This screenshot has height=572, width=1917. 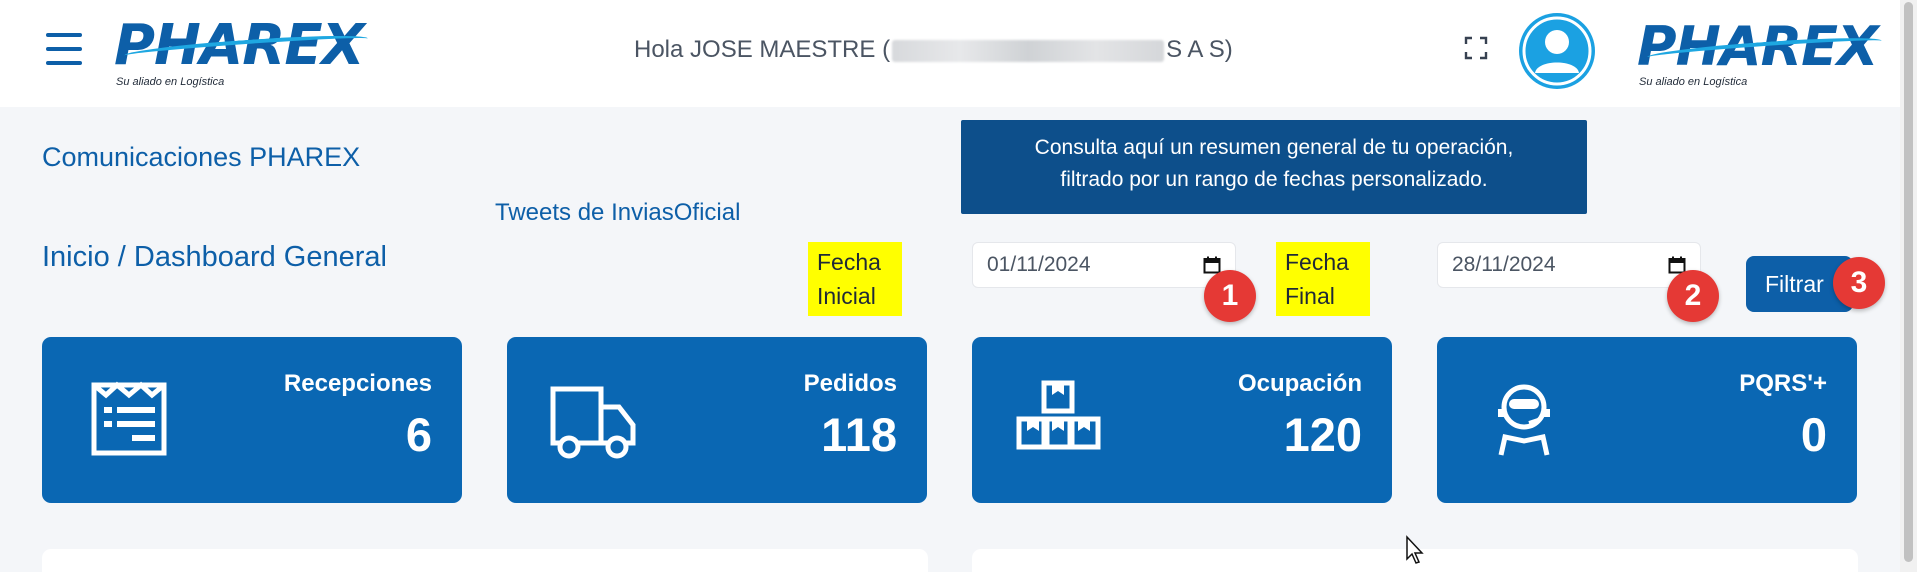 What do you see at coordinates (1310, 296) in the screenshot?
I see `end-label-line-2: Final` at bounding box center [1310, 296].